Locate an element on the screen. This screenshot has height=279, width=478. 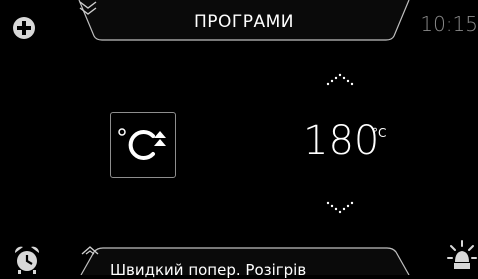
lamp-icon is located at coordinates (462, 257).